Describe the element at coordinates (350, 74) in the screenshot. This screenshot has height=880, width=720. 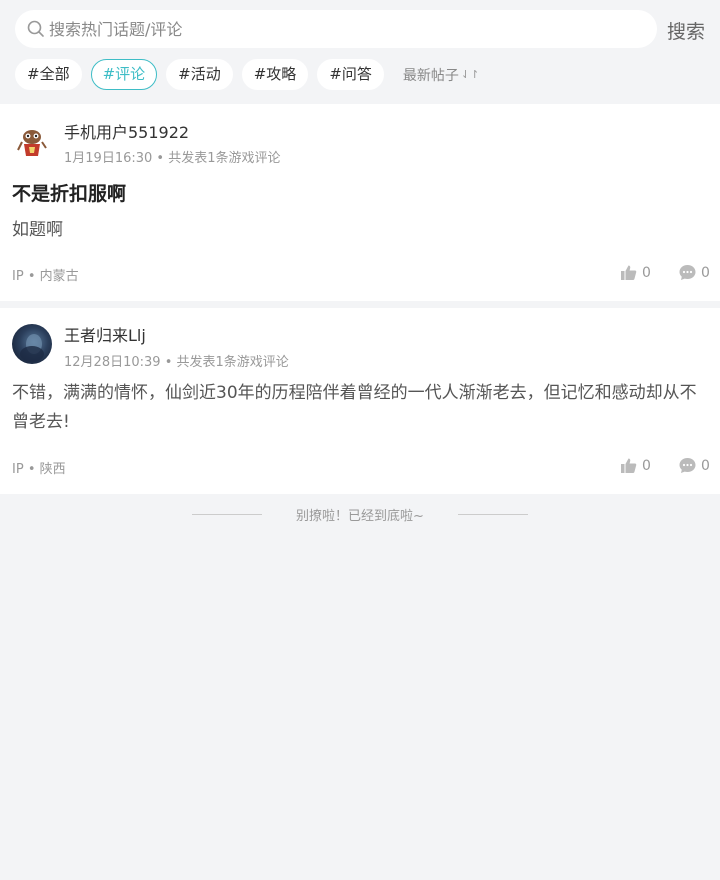
I see `tag-qa: #问答` at that location.